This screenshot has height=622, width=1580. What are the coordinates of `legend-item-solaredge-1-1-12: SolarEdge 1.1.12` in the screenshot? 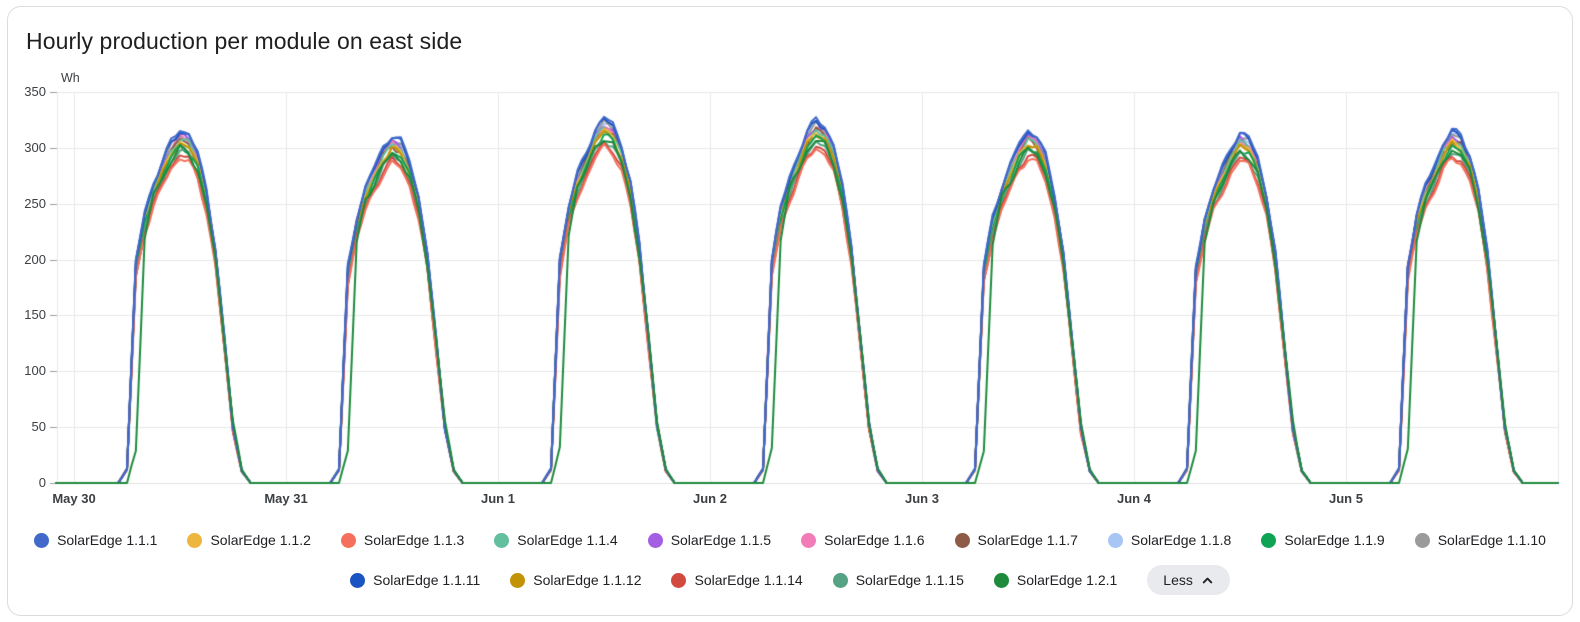 It's located at (575, 580).